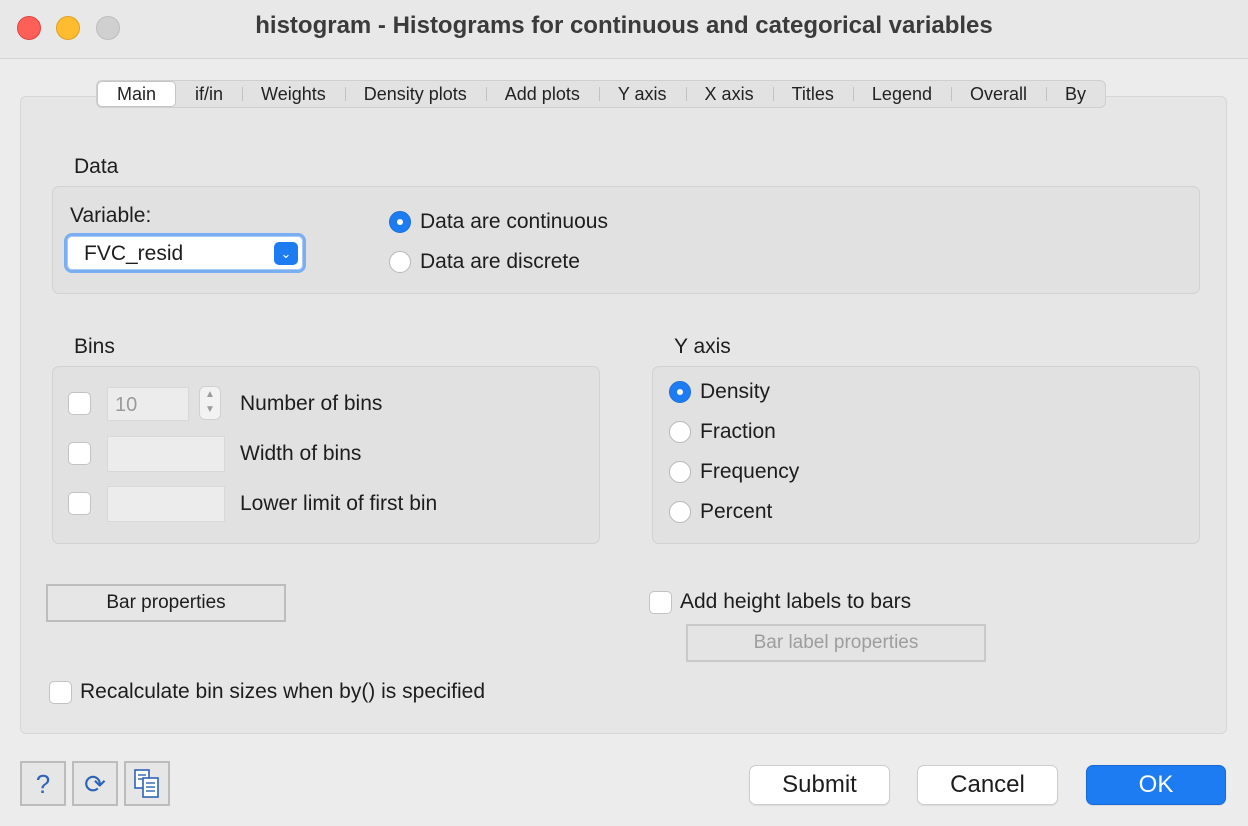  What do you see at coordinates (339, 503) in the screenshot?
I see `lower-limit-label: Lower limit of first bin` at bounding box center [339, 503].